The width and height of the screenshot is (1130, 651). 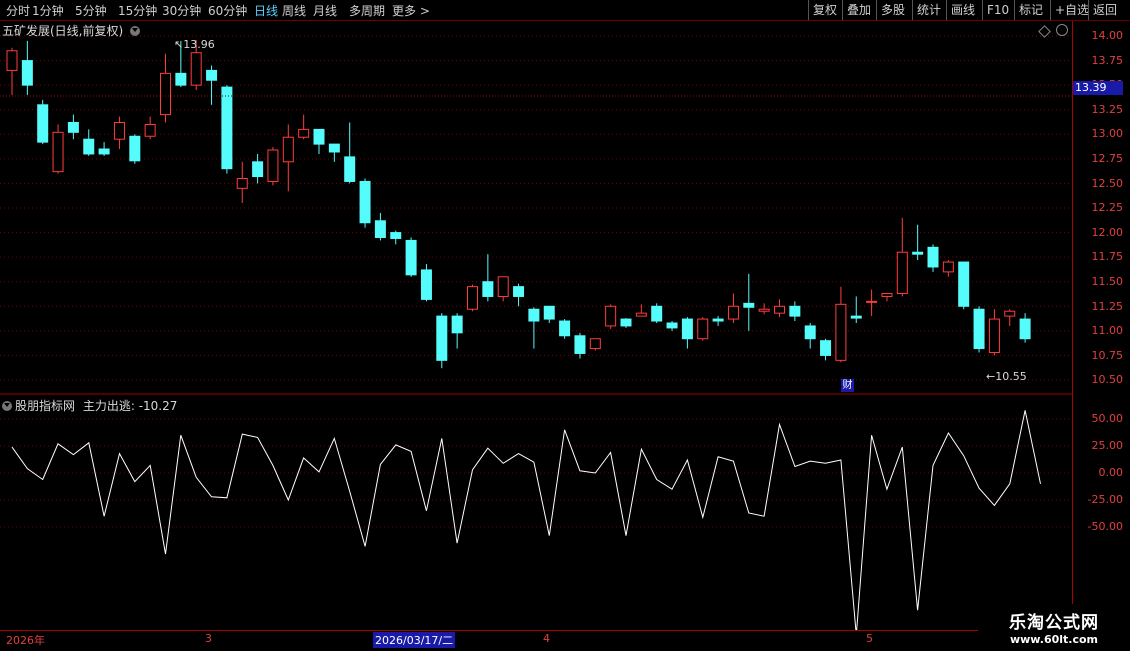 I want to click on indicator-menu-icon, so click(x=7, y=406).